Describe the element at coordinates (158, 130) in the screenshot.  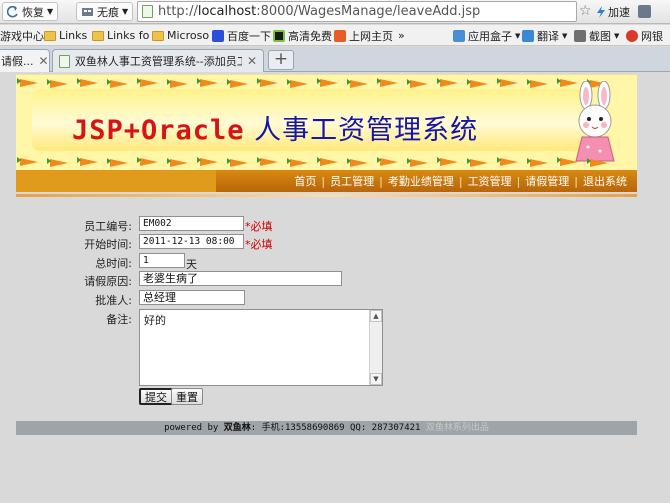
I see `site-title-en: JSP+Oracle` at that location.